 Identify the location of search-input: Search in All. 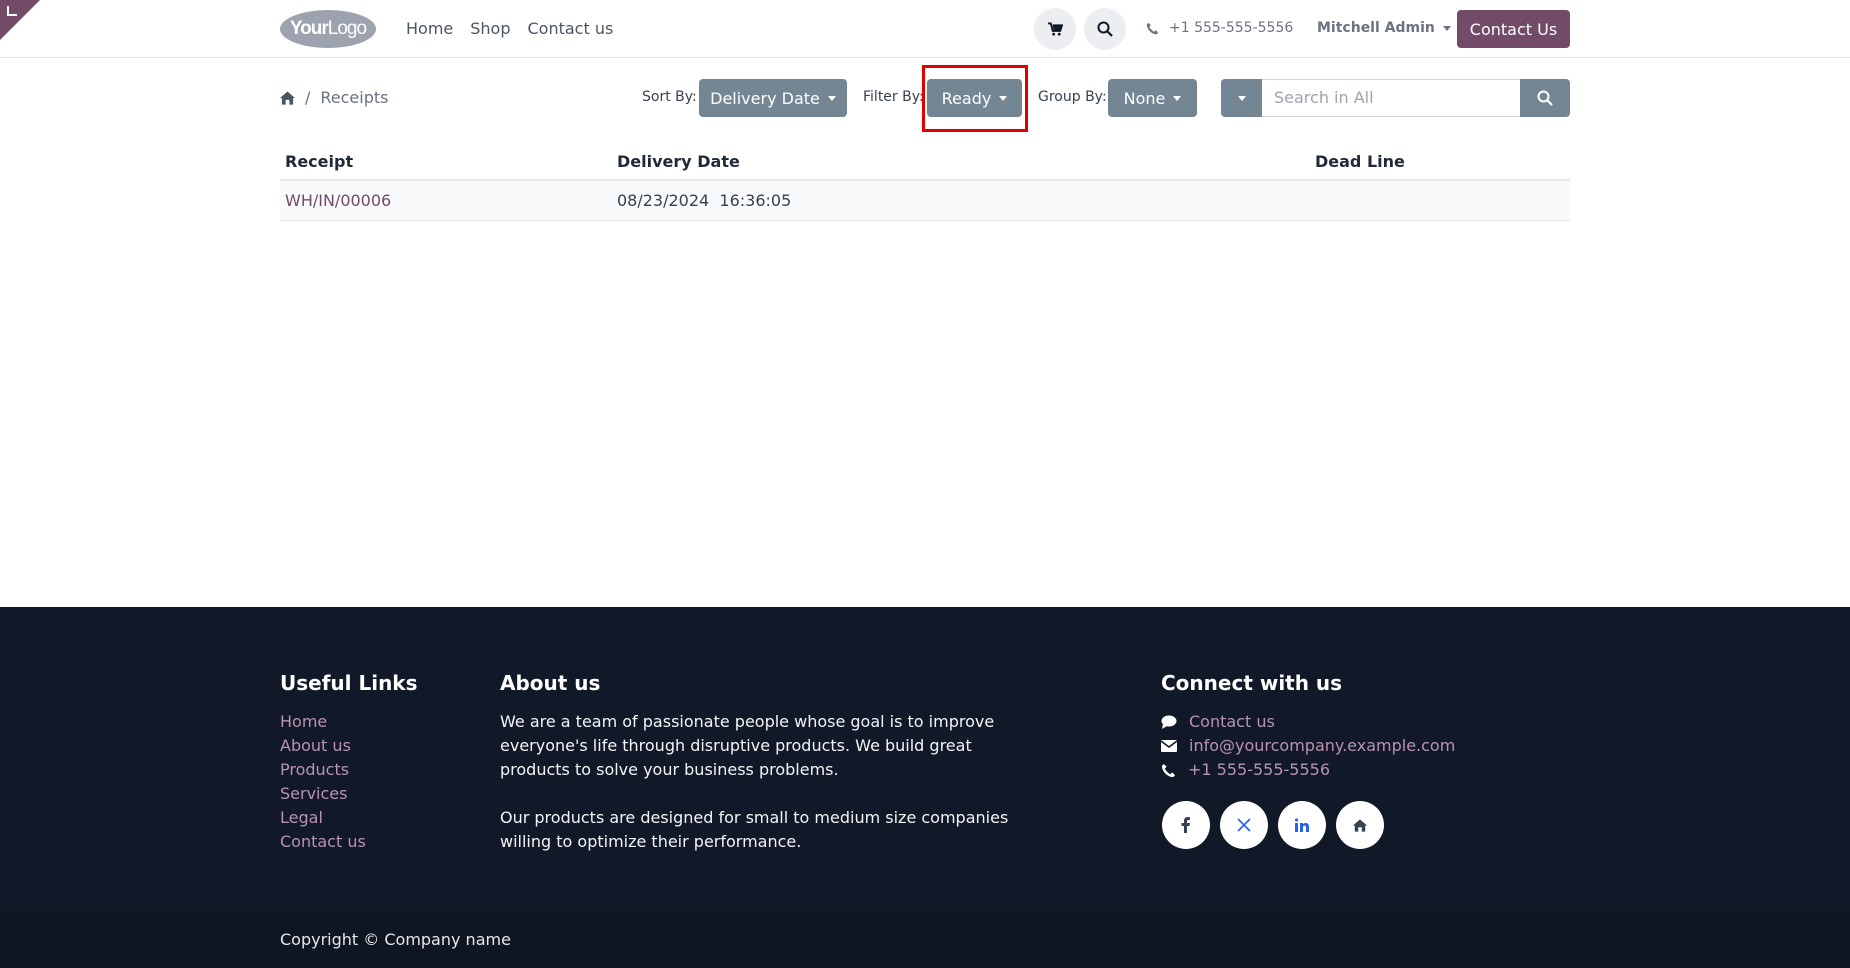
(1391, 98).